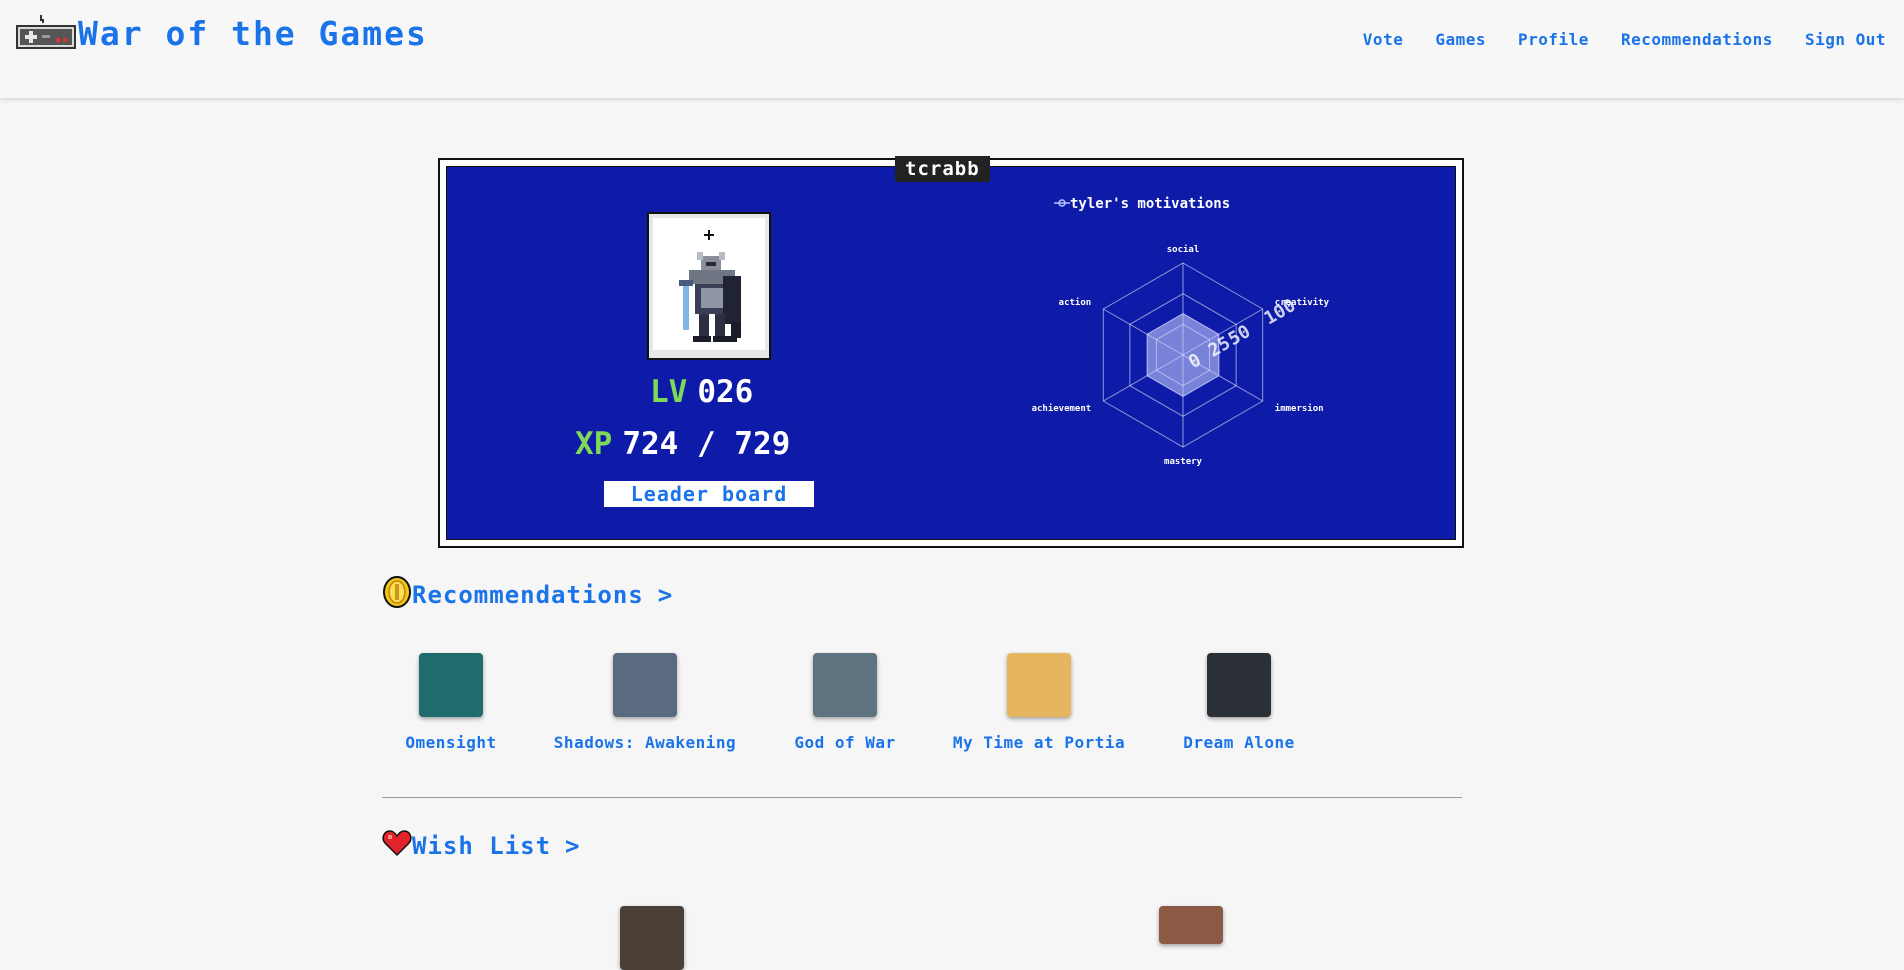  What do you see at coordinates (1150, 204) in the screenshot?
I see `motivations-title: tyler's motivations` at bounding box center [1150, 204].